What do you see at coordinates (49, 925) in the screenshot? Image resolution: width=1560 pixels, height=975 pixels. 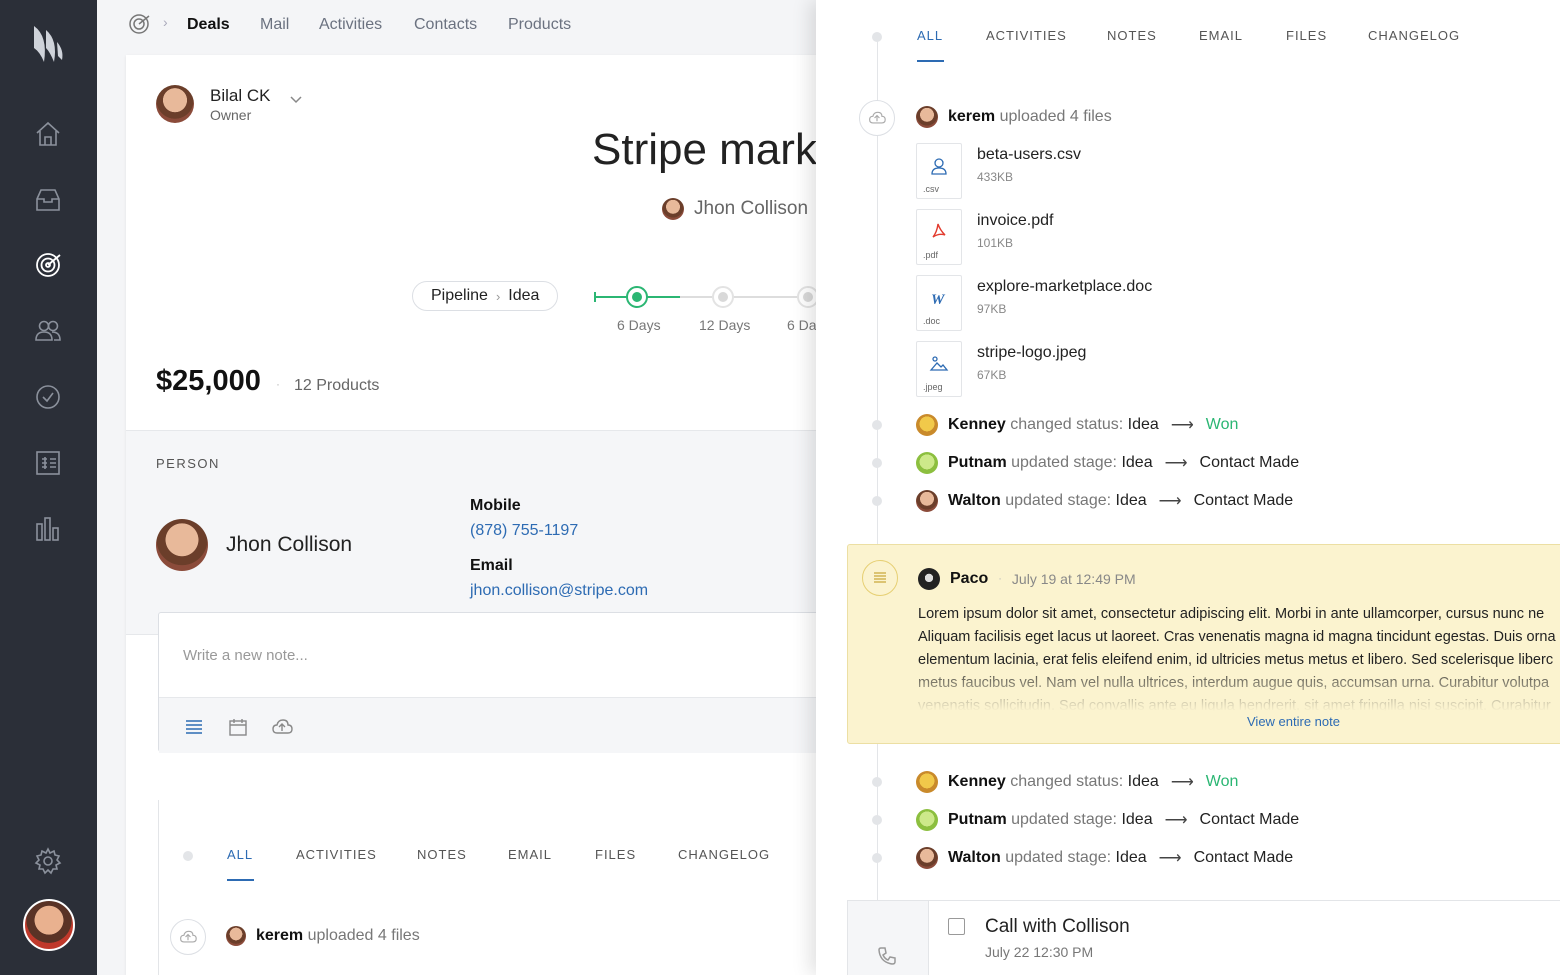 I see `user-avatar` at bounding box center [49, 925].